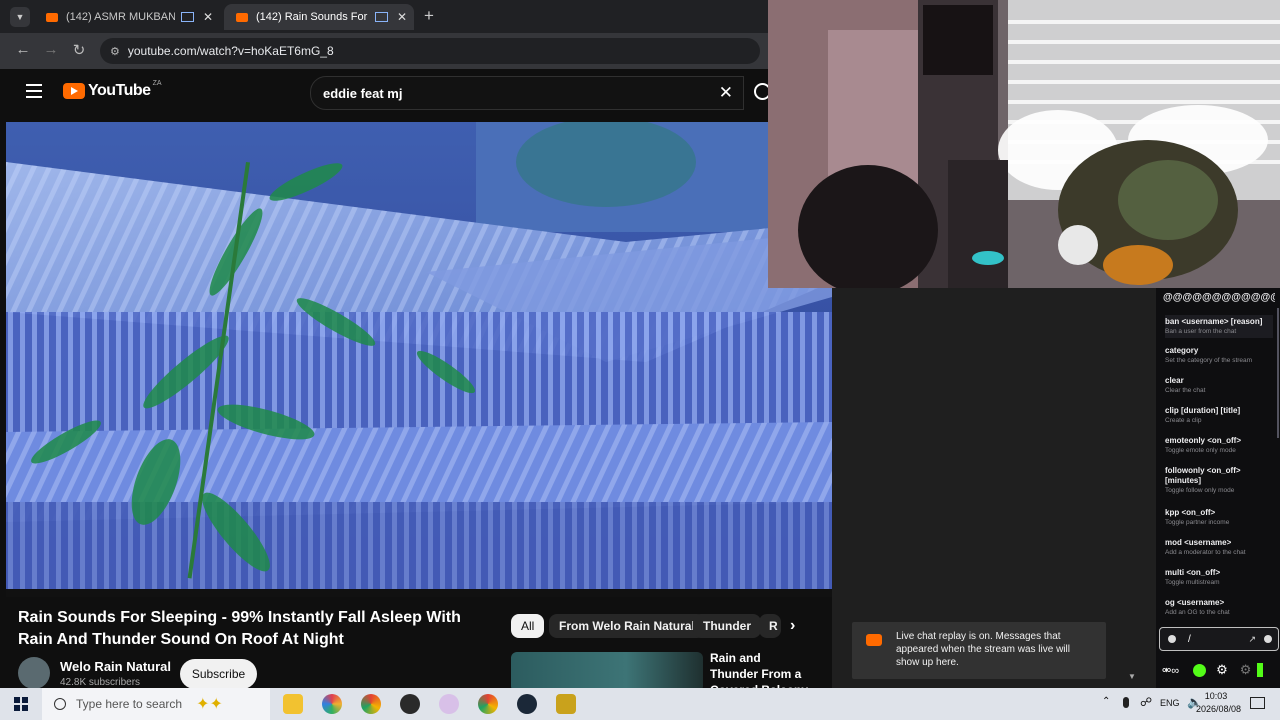  Describe the element at coordinates (726, 93) in the screenshot. I see `clear-search-icon: ✕` at that location.